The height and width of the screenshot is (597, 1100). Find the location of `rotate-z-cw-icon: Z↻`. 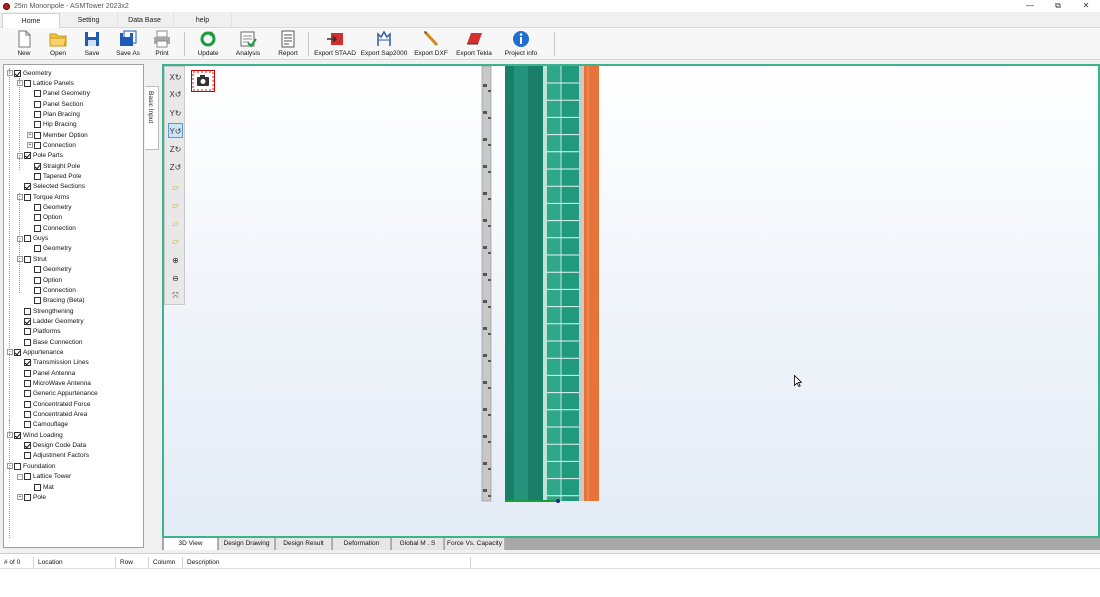

rotate-z-cw-icon: Z↻ is located at coordinates (175, 149).